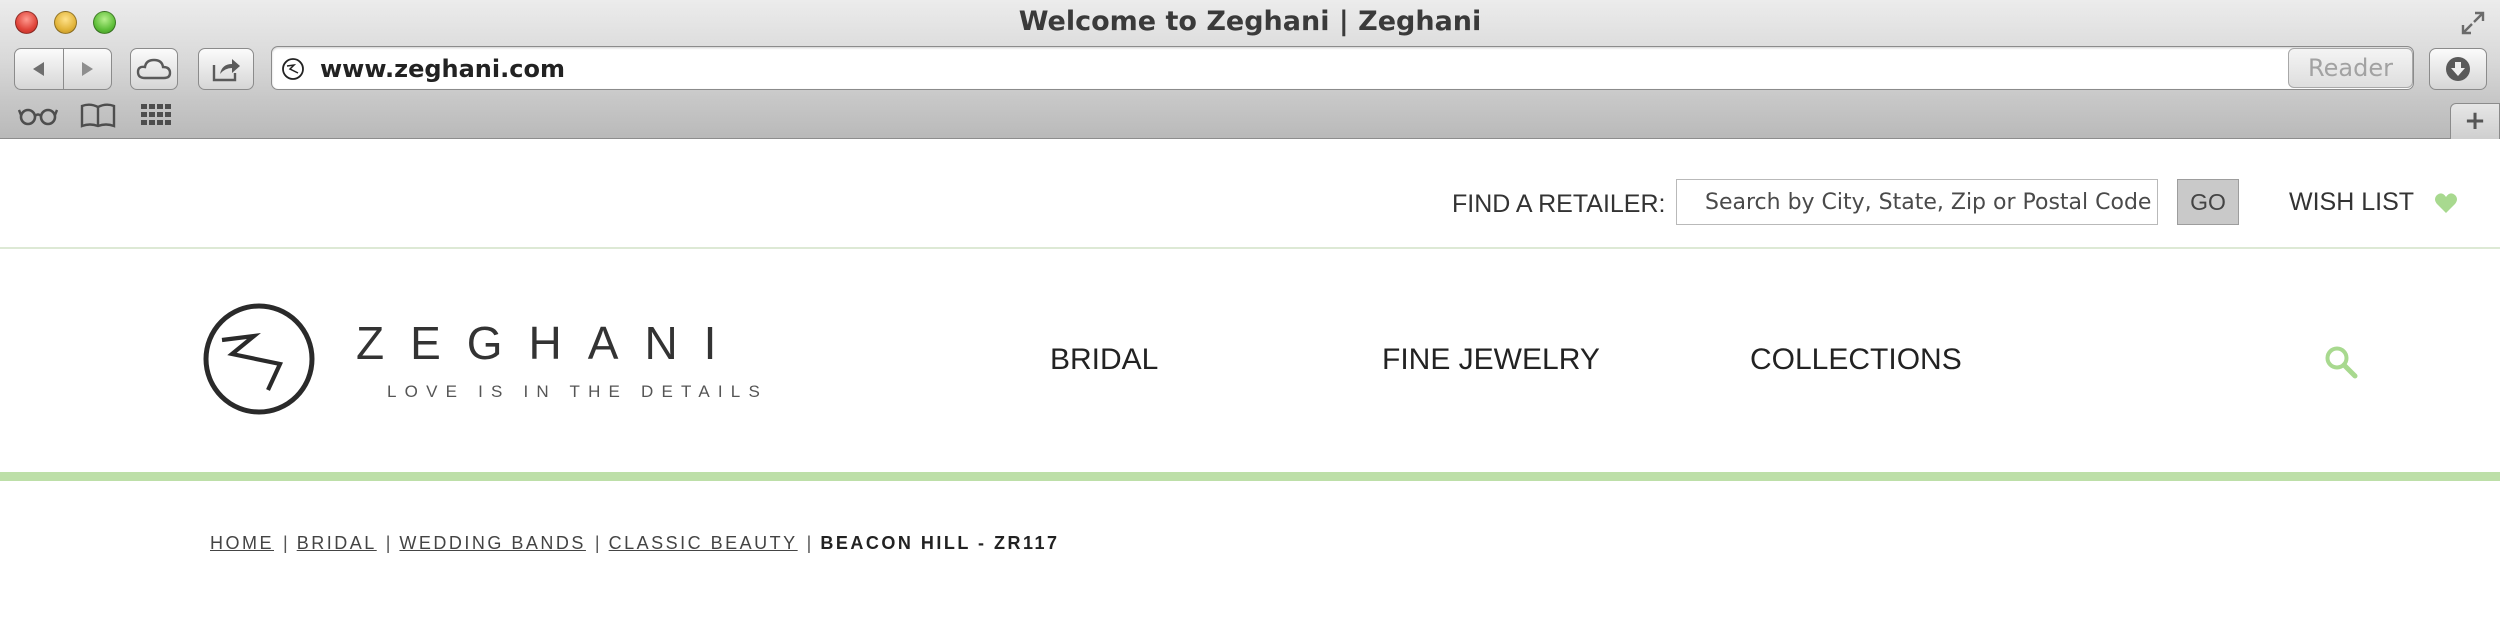  Describe the element at coordinates (2208, 202) in the screenshot. I see `go-button: GO` at that location.